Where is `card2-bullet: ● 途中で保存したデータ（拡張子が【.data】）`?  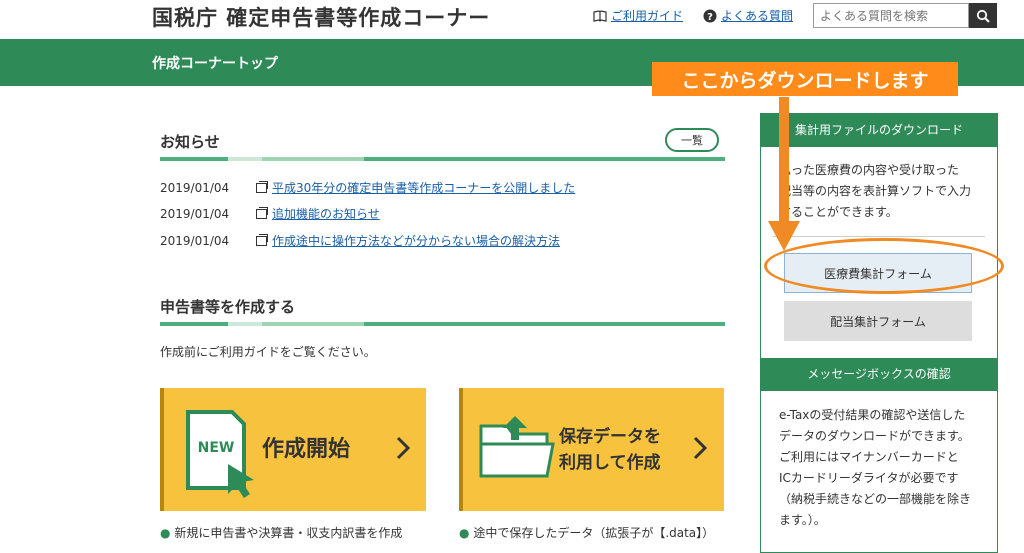 card2-bullet: ● 途中で保存したデータ（拡張子が【.data】） is located at coordinates (587, 533).